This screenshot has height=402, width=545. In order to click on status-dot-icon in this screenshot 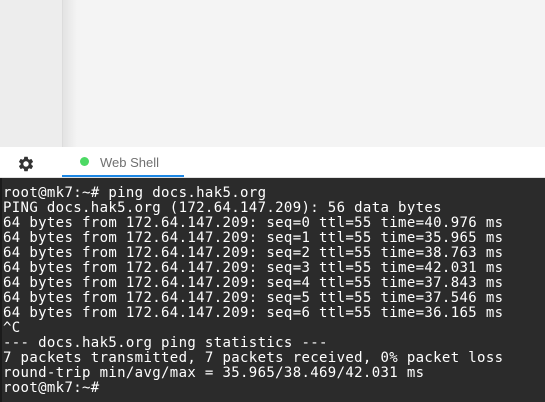, I will do `click(84, 161)`.